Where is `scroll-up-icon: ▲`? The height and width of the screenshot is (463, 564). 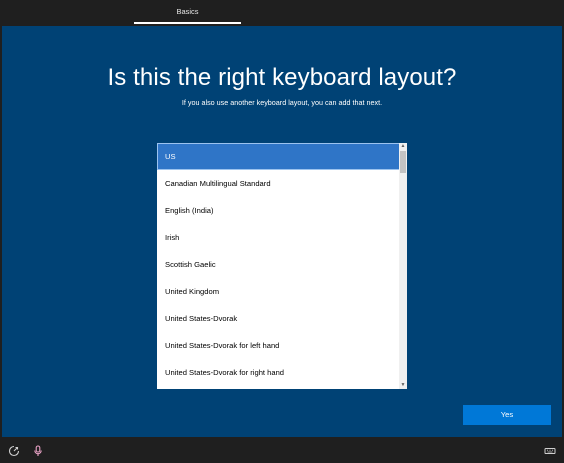
scroll-up-icon: ▲ is located at coordinates (403, 146).